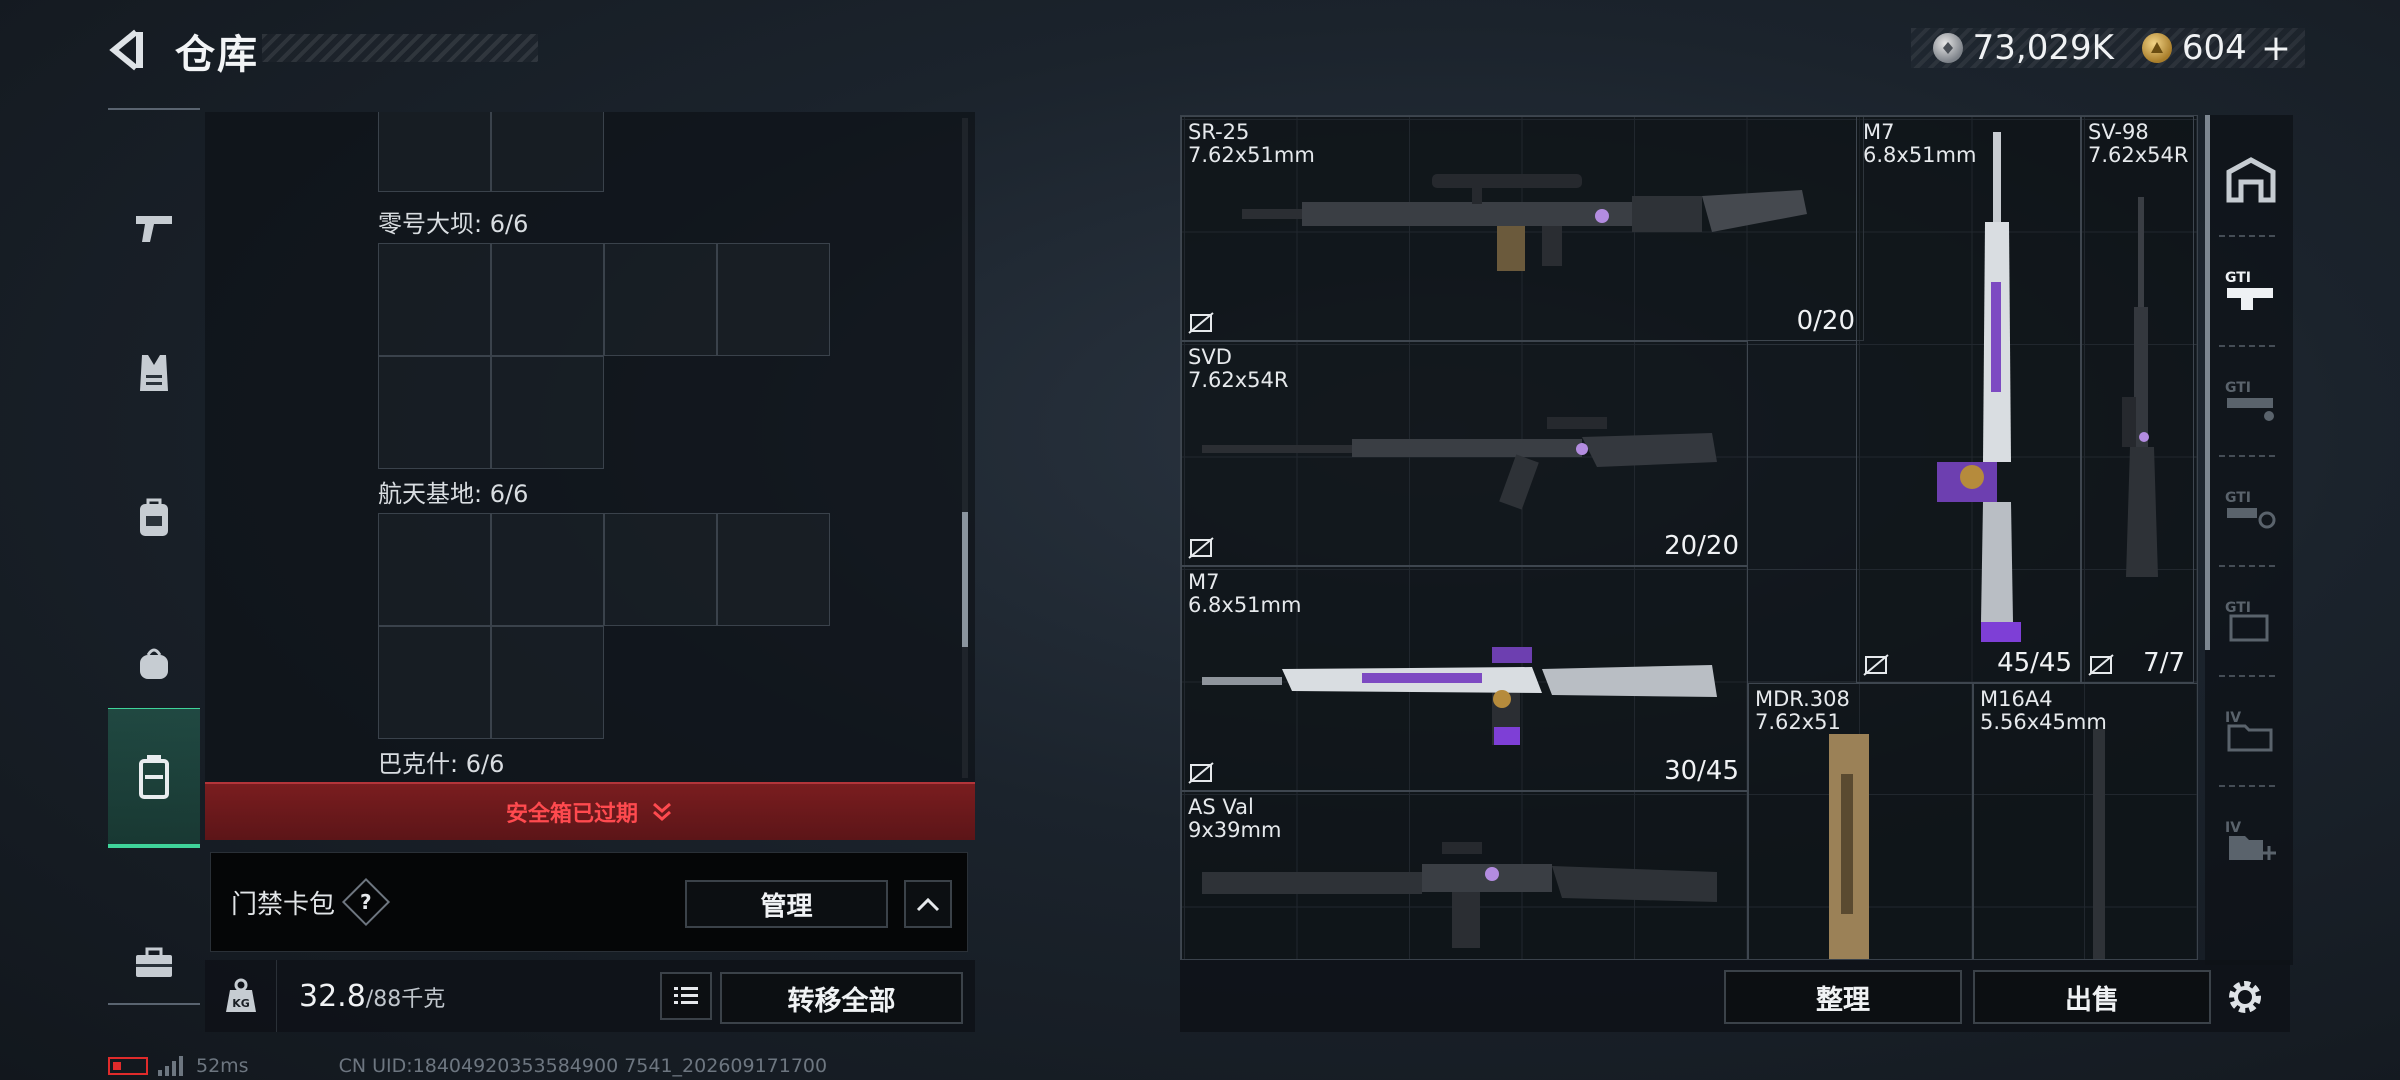  I want to click on list-icon, so click(686, 995).